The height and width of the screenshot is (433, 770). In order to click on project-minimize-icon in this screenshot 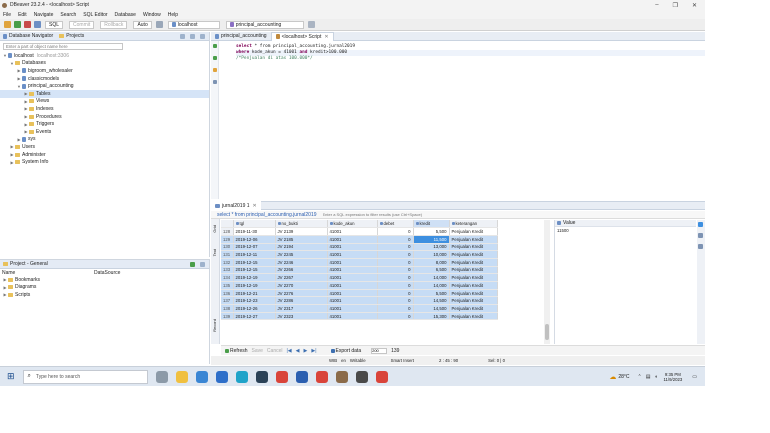, I will do `click(202, 264)`.